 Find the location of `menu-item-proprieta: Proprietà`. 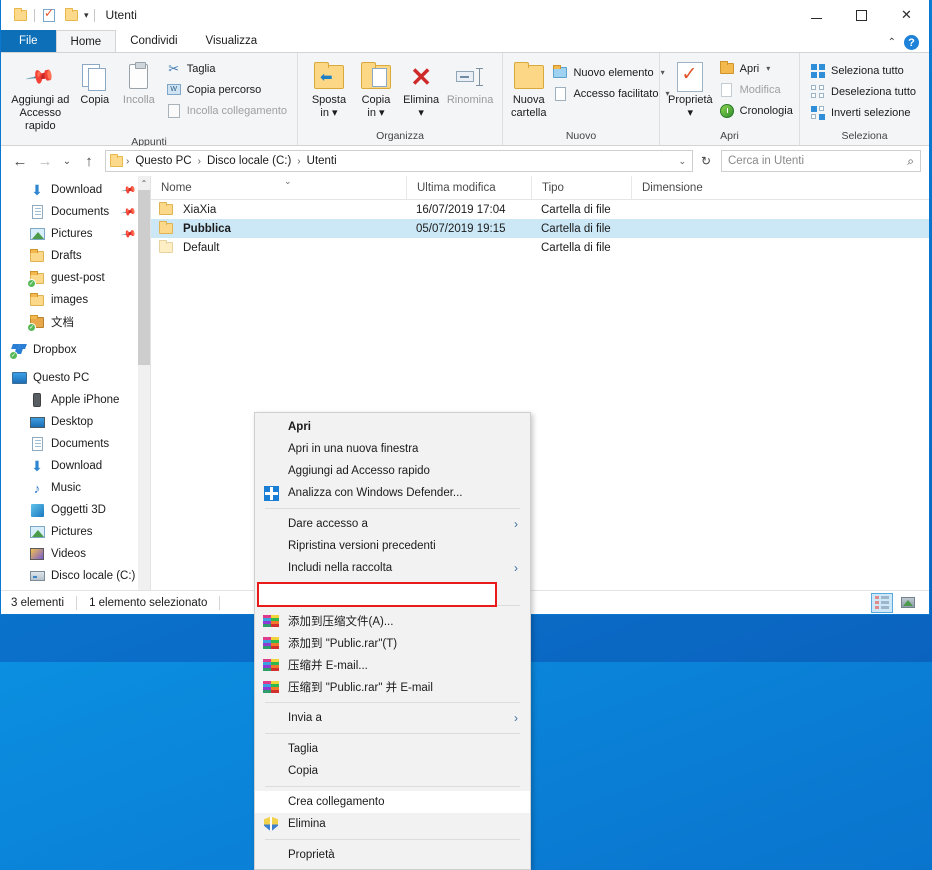

menu-item-proprieta: Proprietà is located at coordinates (392, 855).